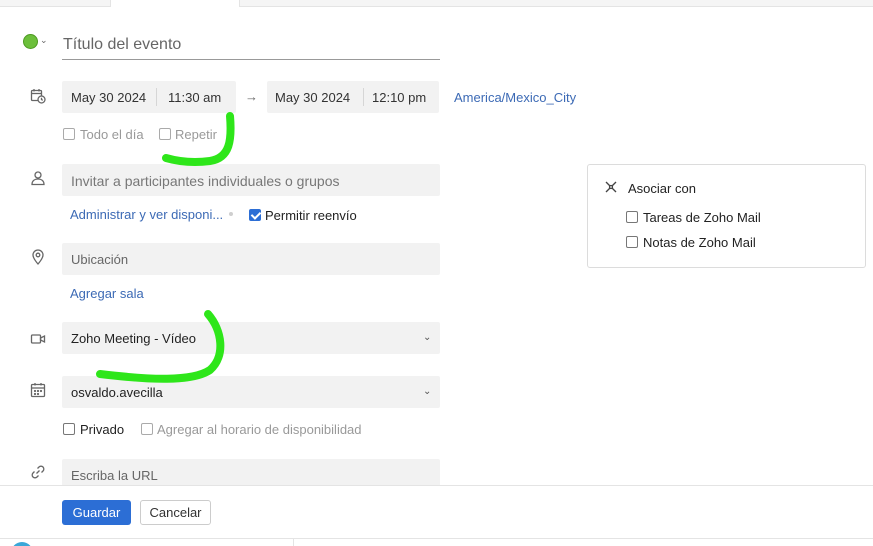  What do you see at coordinates (353, 97) in the screenshot?
I see `end-datetime-field: May 30 2024 12:10 pm` at bounding box center [353, 97].